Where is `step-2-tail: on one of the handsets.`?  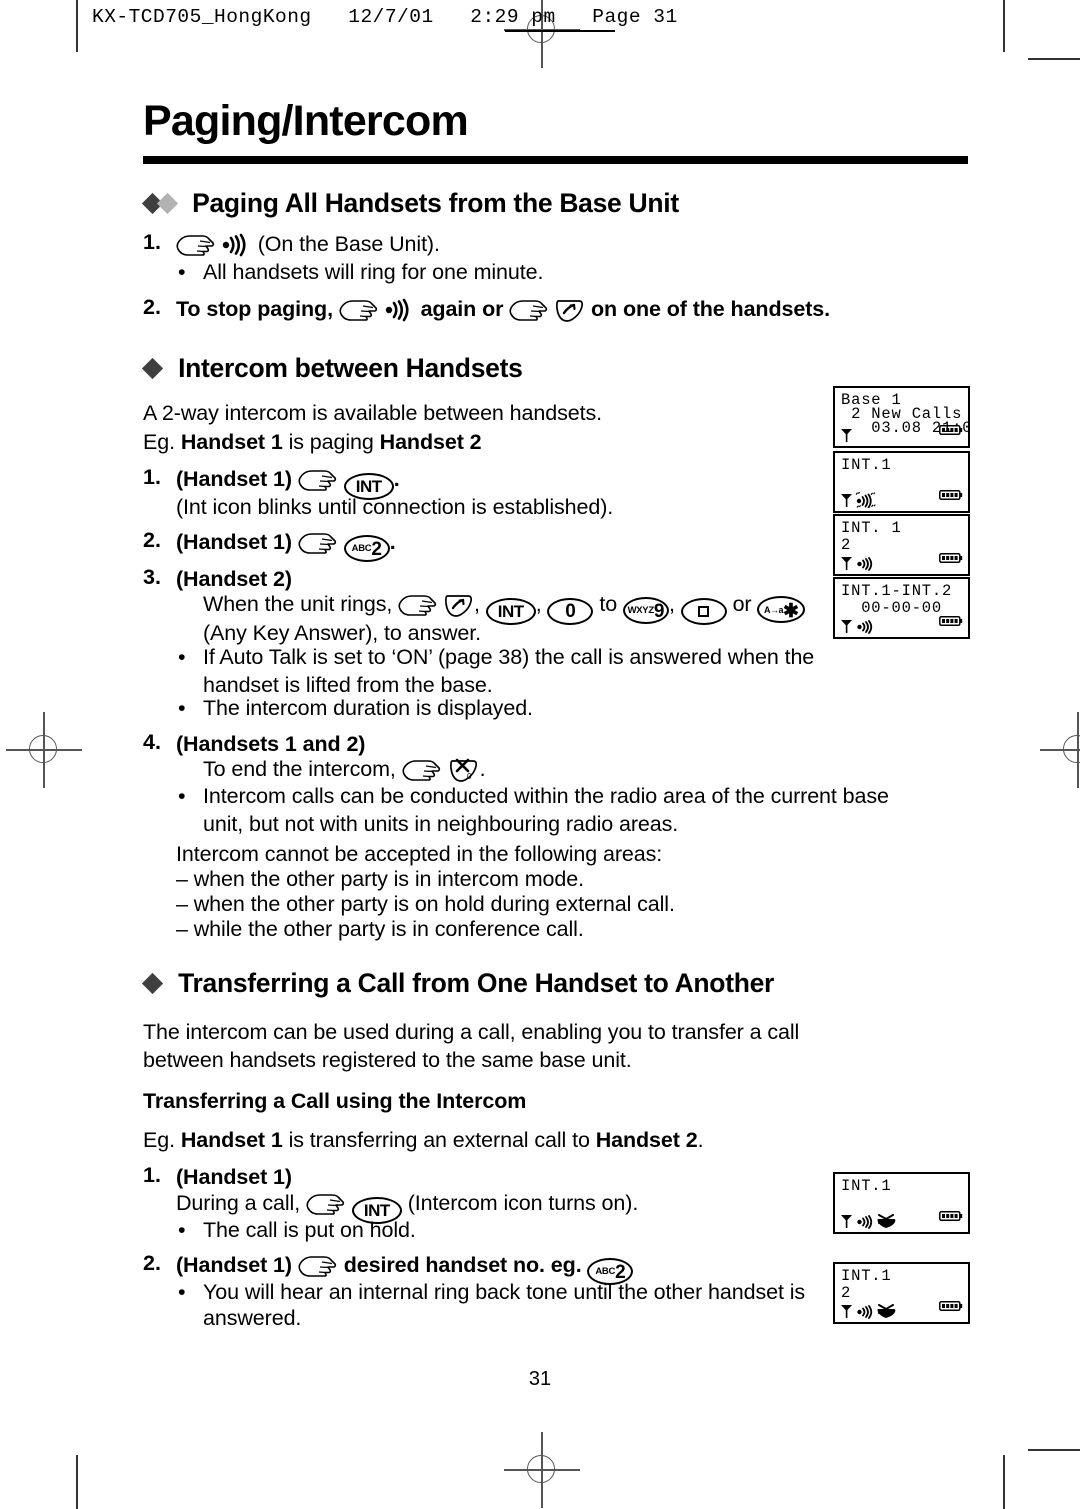 step-2-tail: on one of the handsets. is located at coordinates (711, 309).